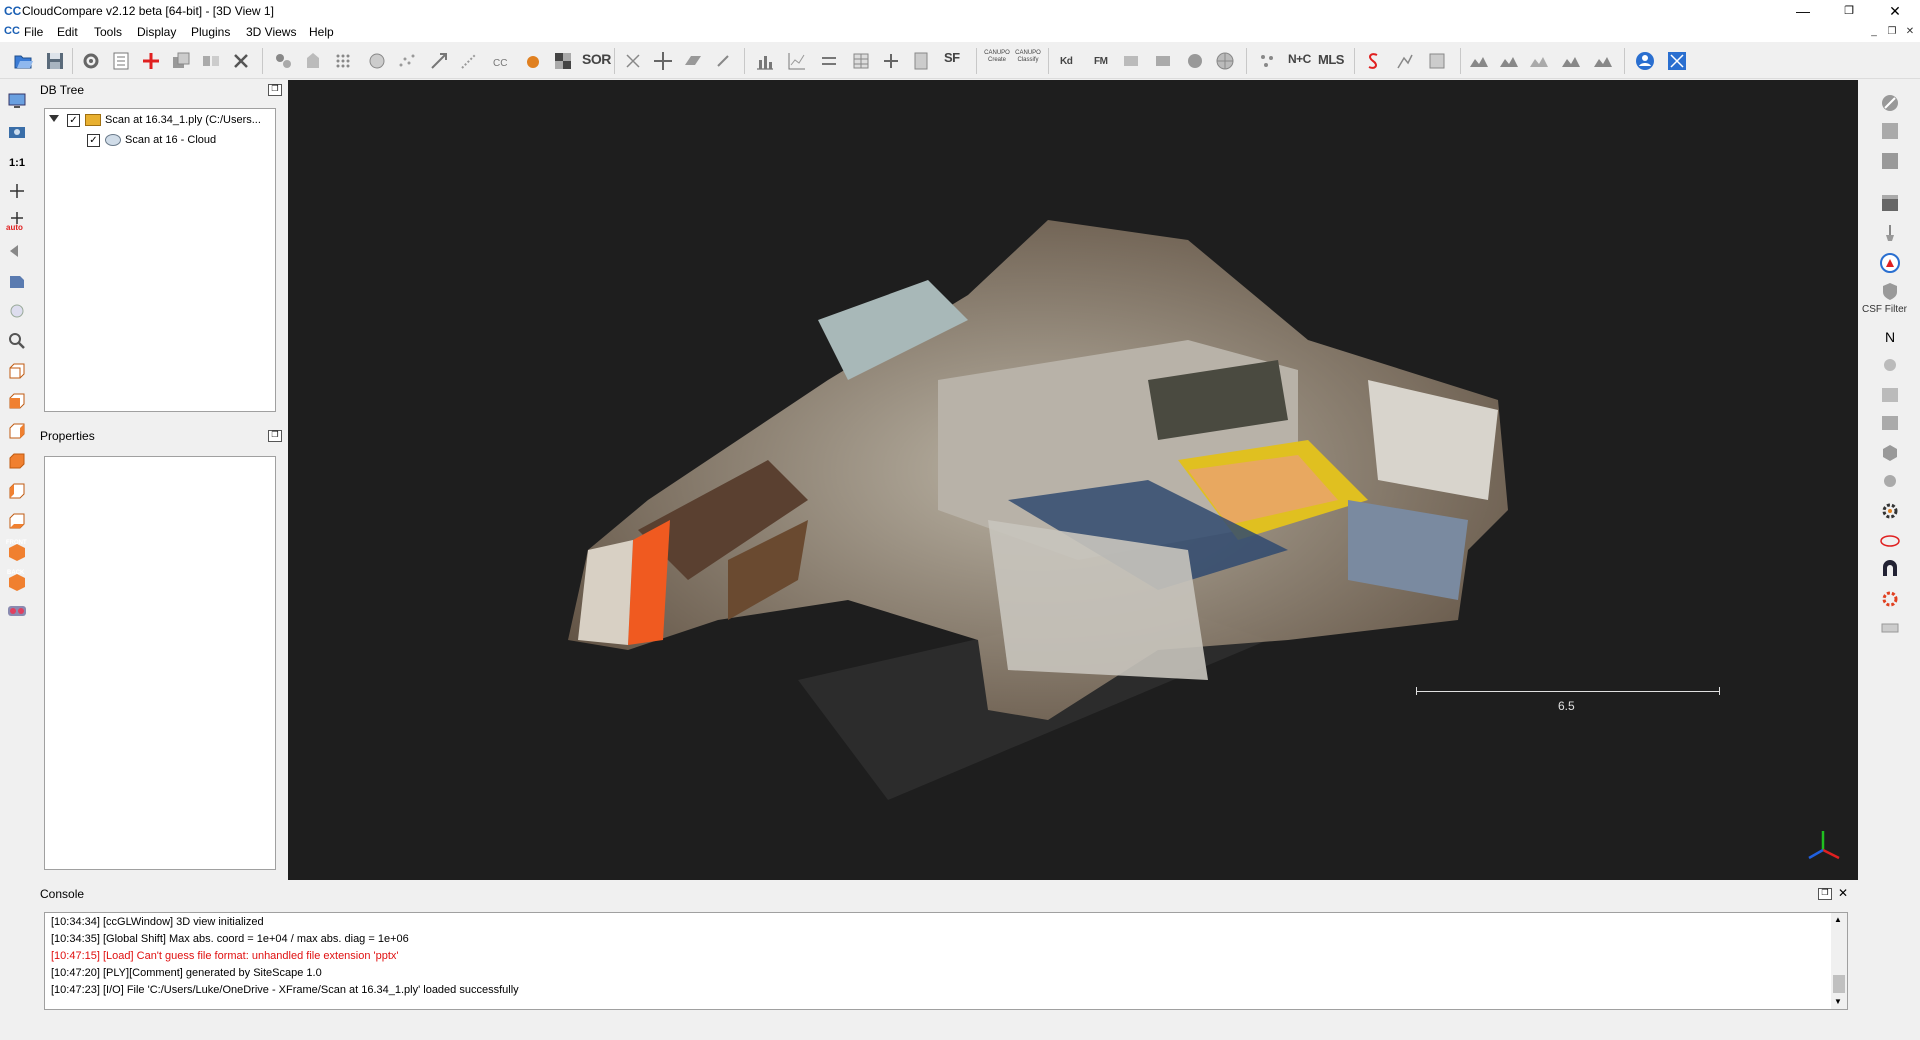 This screenshot has height=1040, width=1920. I want to click on bottom-view-icon, so click(17, 521).